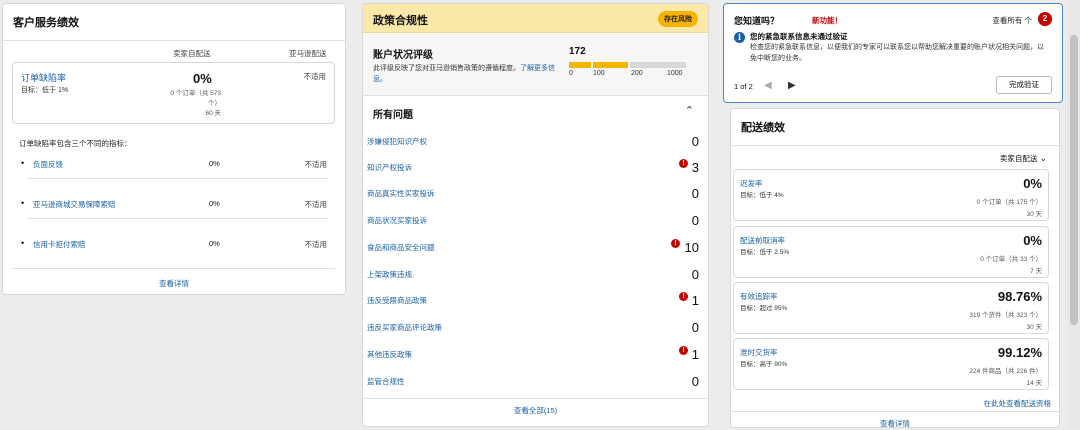  I want to click on metric-link: 负面反馈, so click(48, 164).